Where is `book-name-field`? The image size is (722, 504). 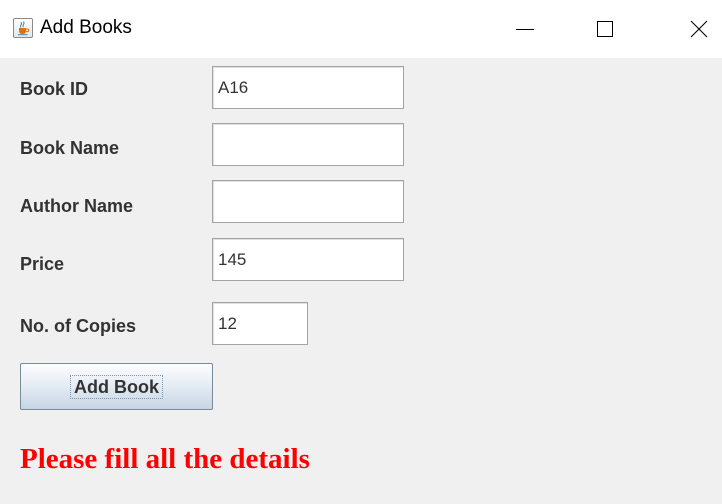 book-name-field is located at coordinates (308, 144).